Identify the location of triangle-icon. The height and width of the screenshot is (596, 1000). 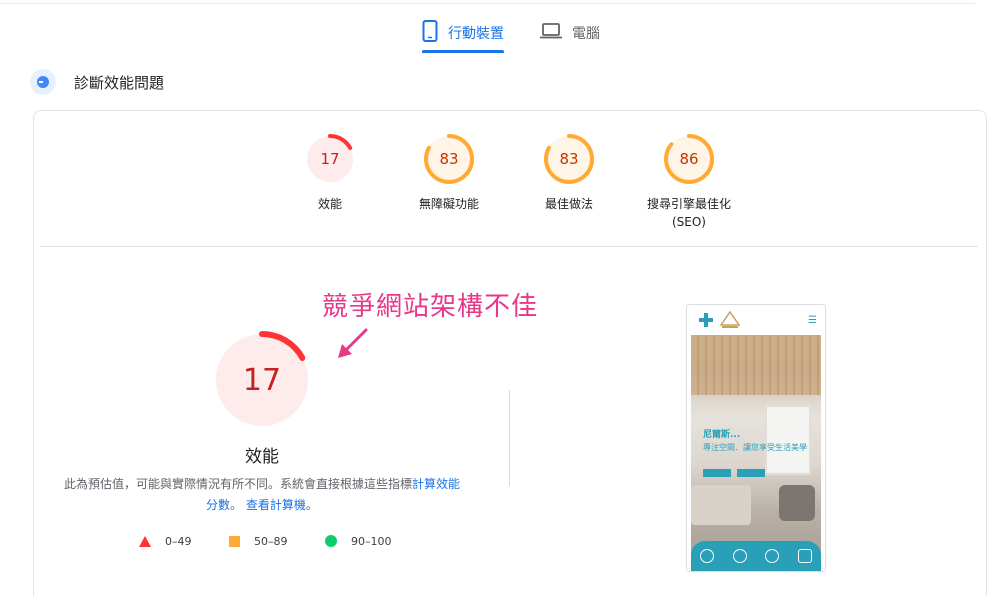
(145, 541).